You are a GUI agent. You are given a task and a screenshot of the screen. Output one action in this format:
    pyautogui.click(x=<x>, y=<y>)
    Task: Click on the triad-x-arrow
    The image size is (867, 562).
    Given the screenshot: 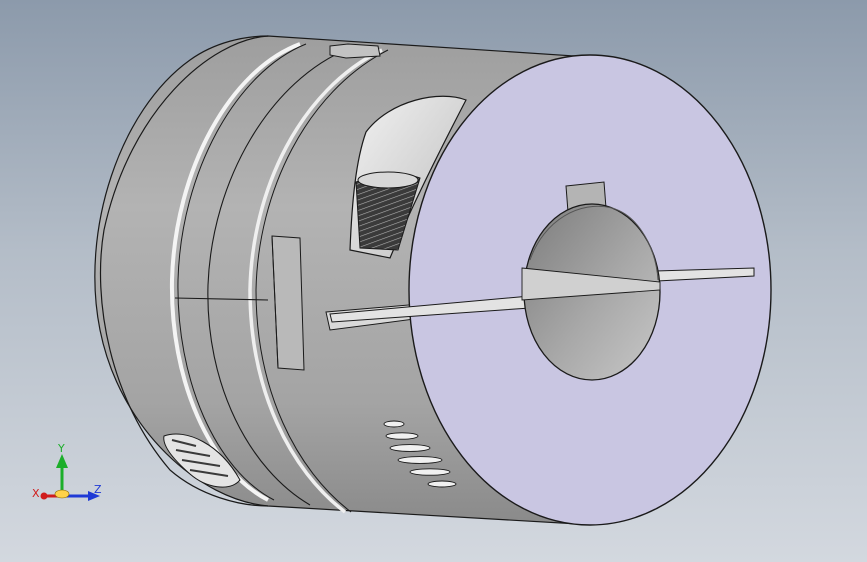 What is the action you would take?
    pyautogui.click(x=44, y=496)
    